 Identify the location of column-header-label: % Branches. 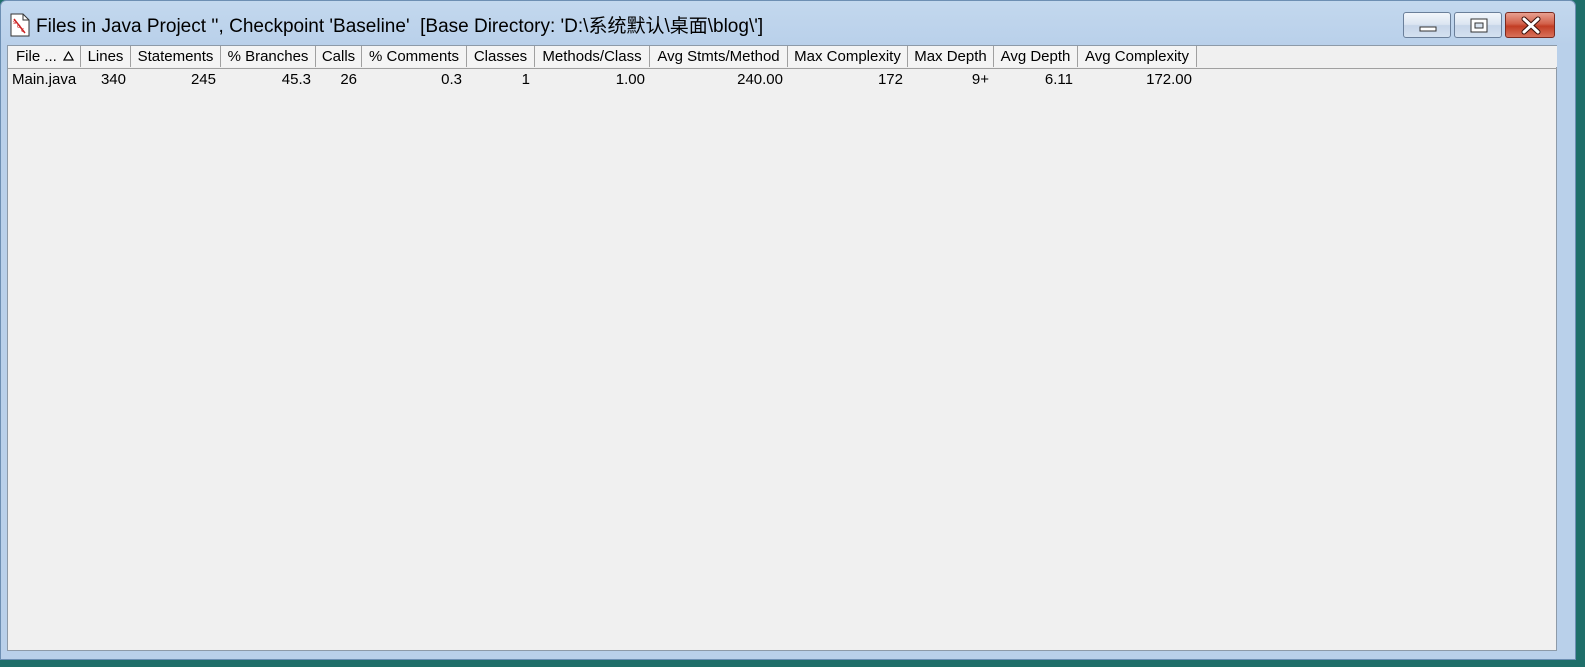
(268, 56).